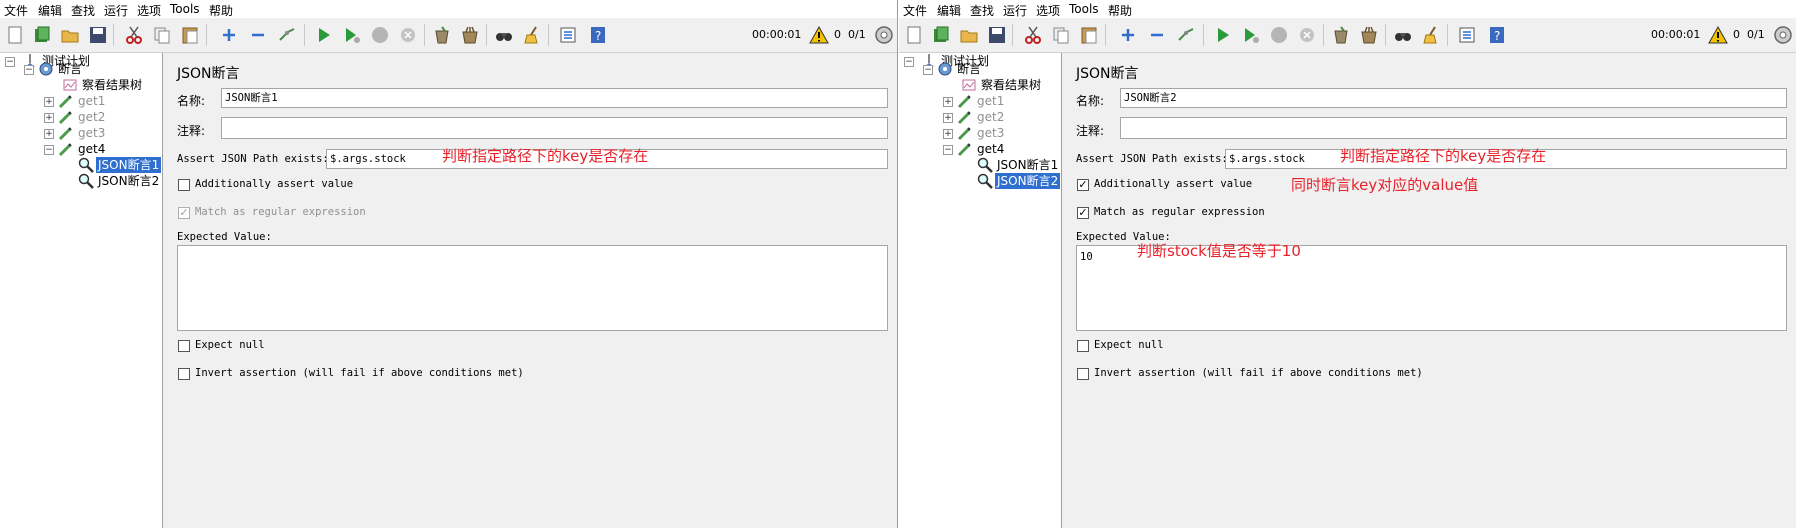 Image resolution: width=1796 pixels, height=528 pixels. Describe the element at coordinates (965, 117) in the screenshot. I see `sampler-pipette-icon` at that location.